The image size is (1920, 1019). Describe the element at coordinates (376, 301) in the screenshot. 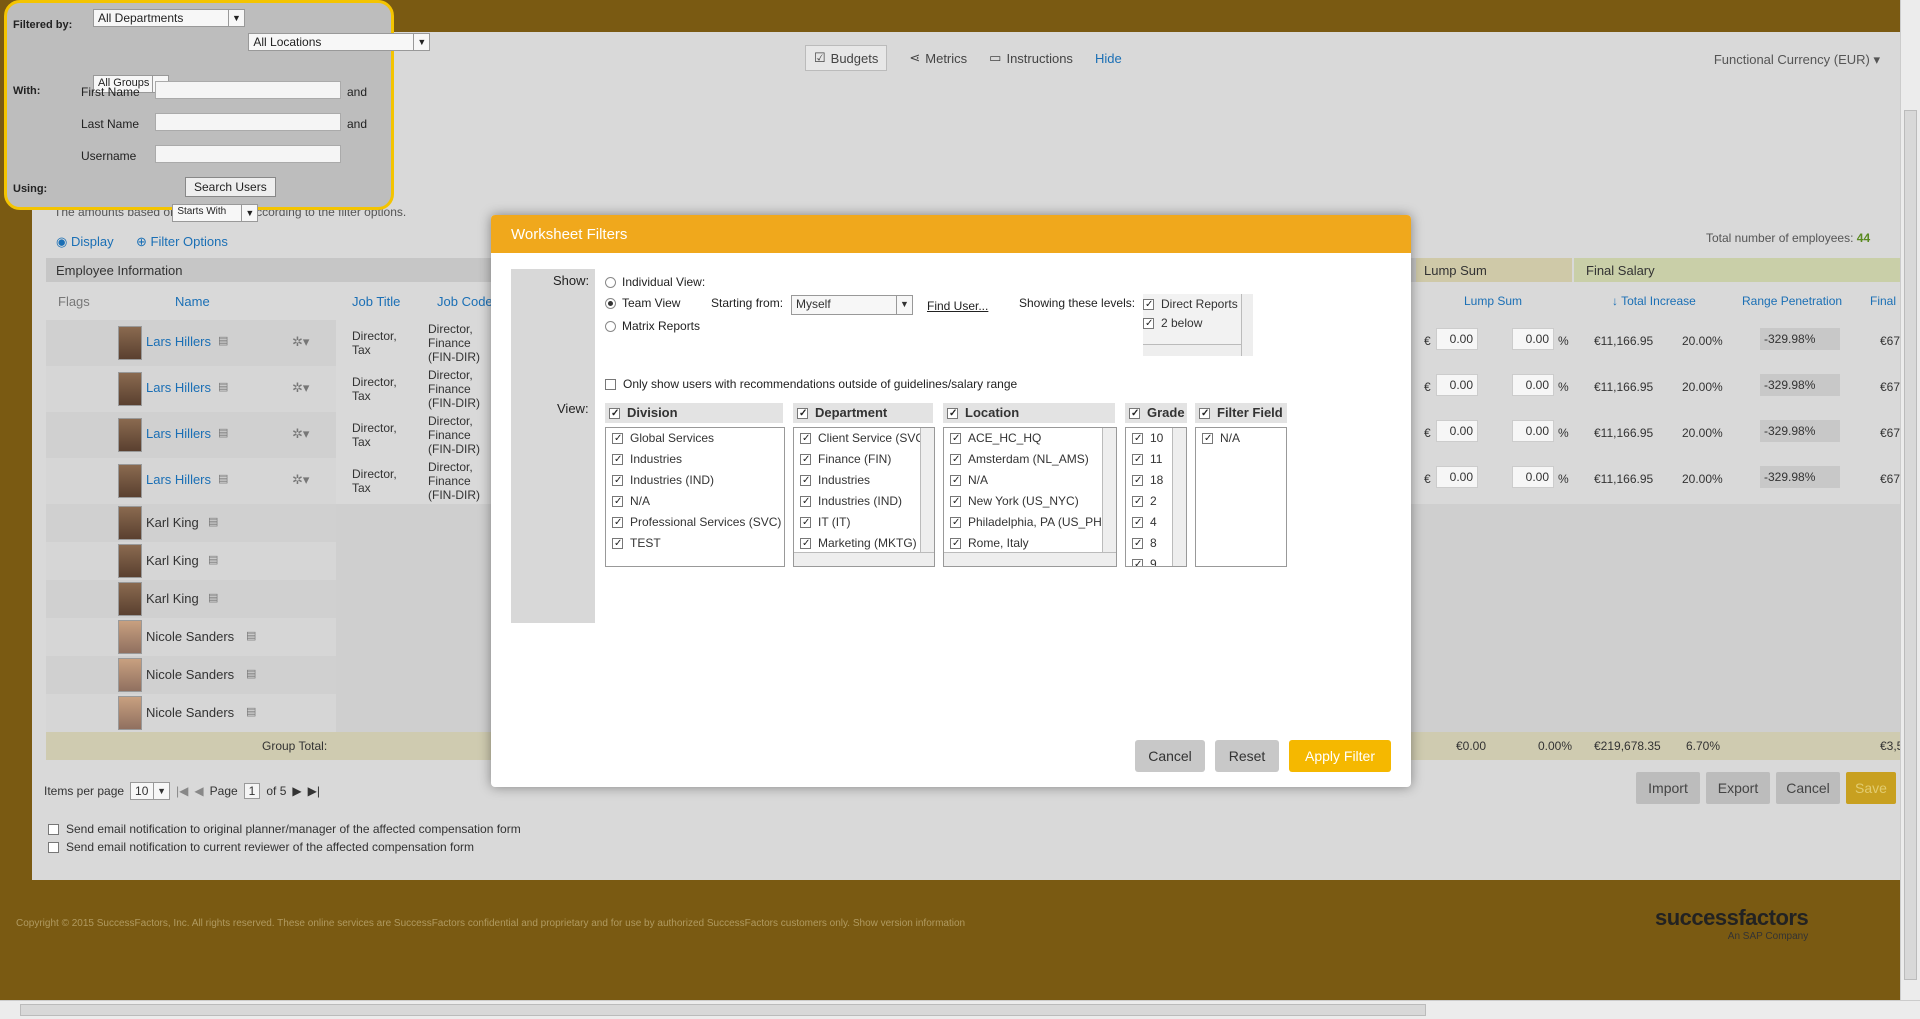

I see `col-job-title: Job Title` at that location.